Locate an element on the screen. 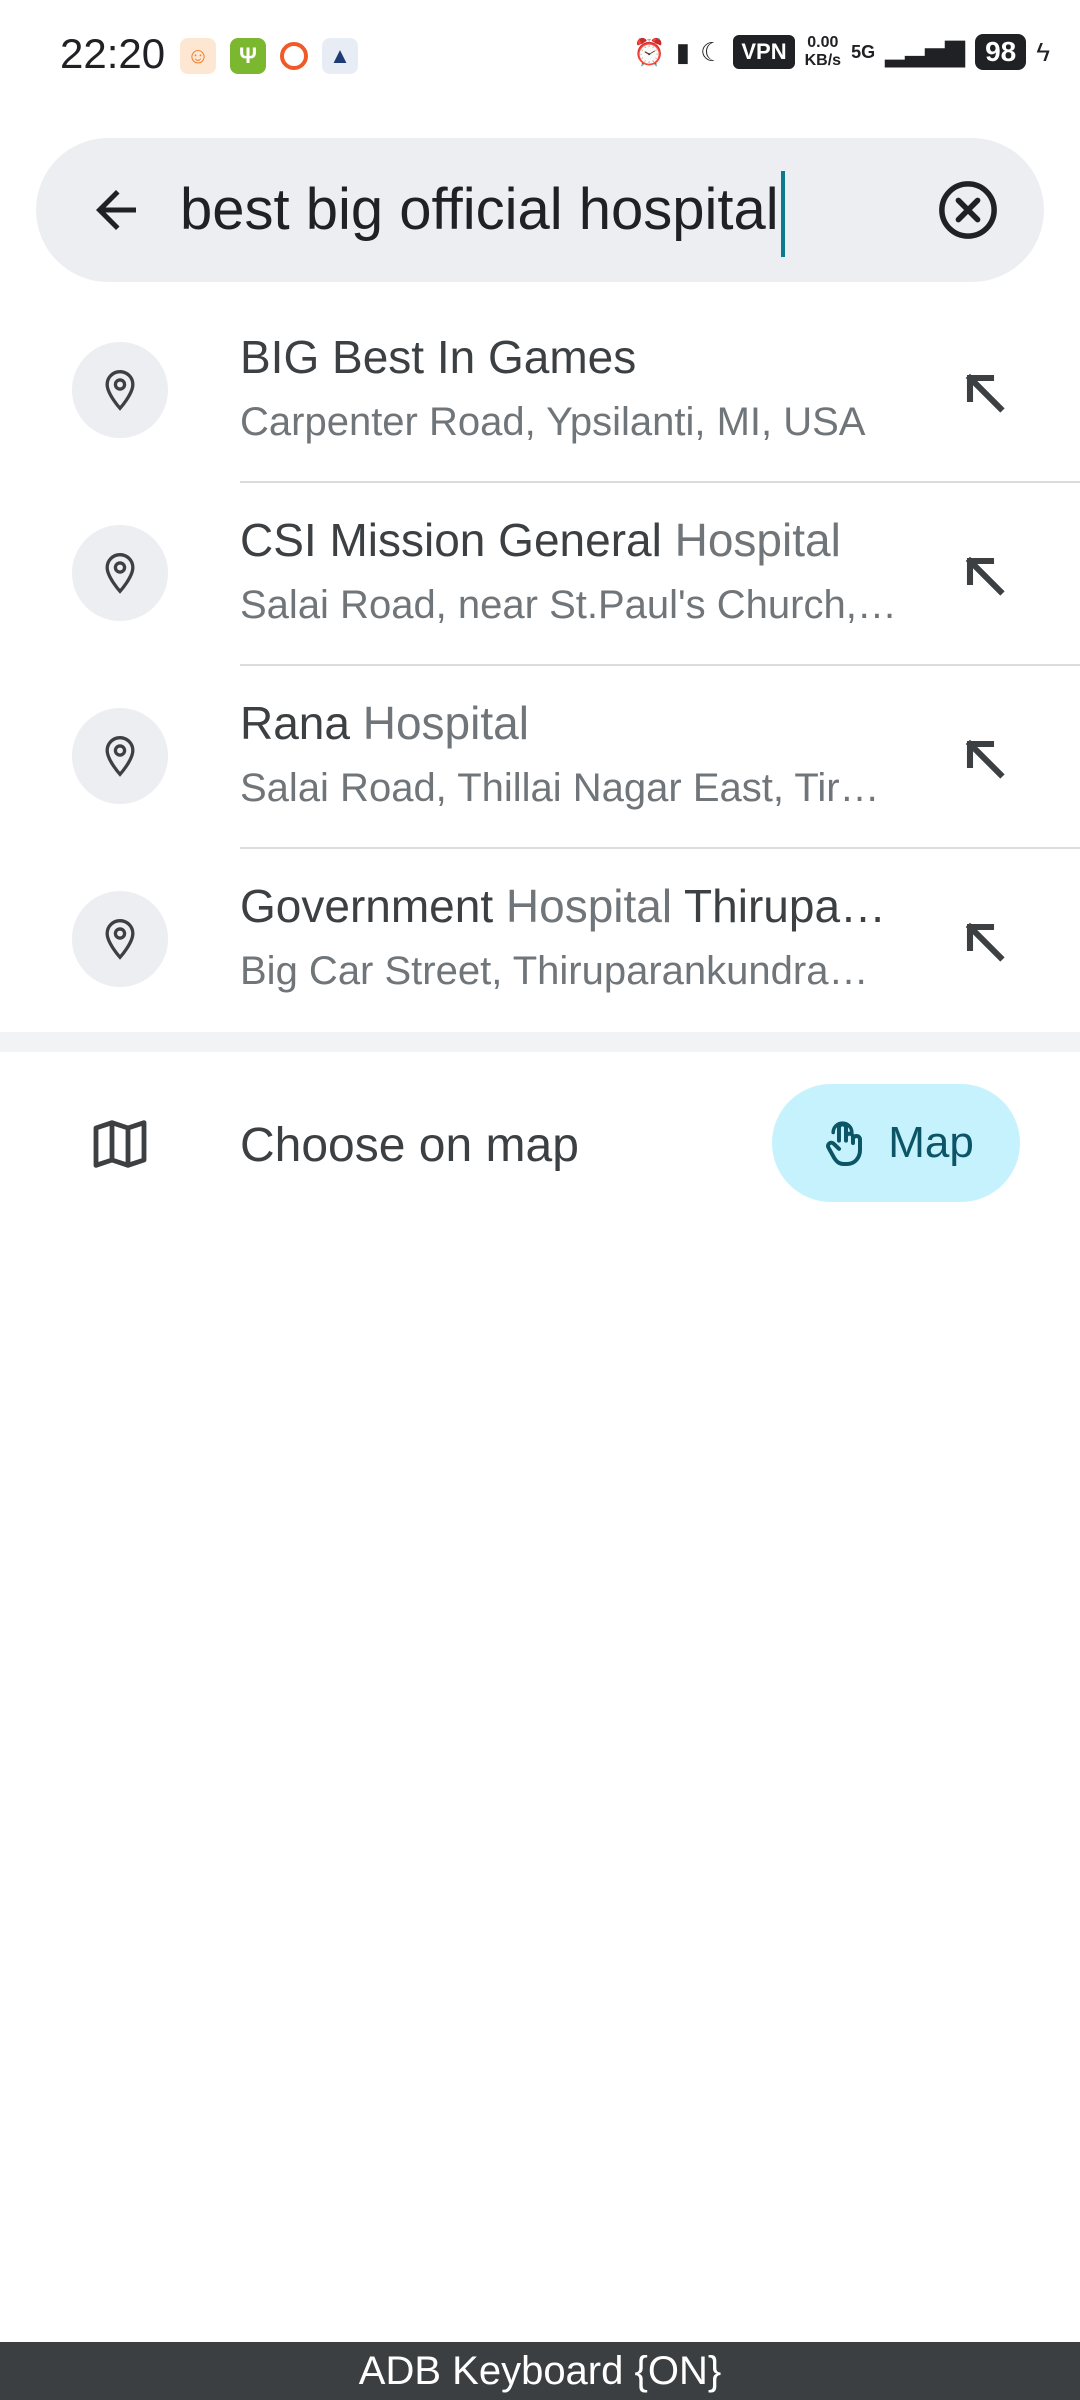 Image resolution: width=1080 pixels, height=2400 pixels. charging-icon: ϟ is located at coordinates (1043, 51).